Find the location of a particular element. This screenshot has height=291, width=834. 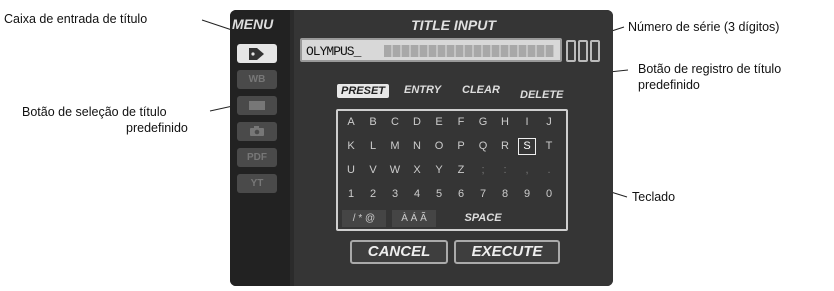

key: U is located at coordinates (351, 170).